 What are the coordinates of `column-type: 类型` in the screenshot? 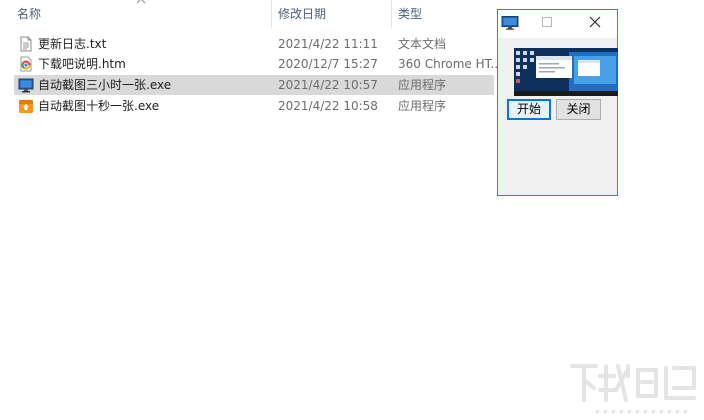 It's located at (410, 14).